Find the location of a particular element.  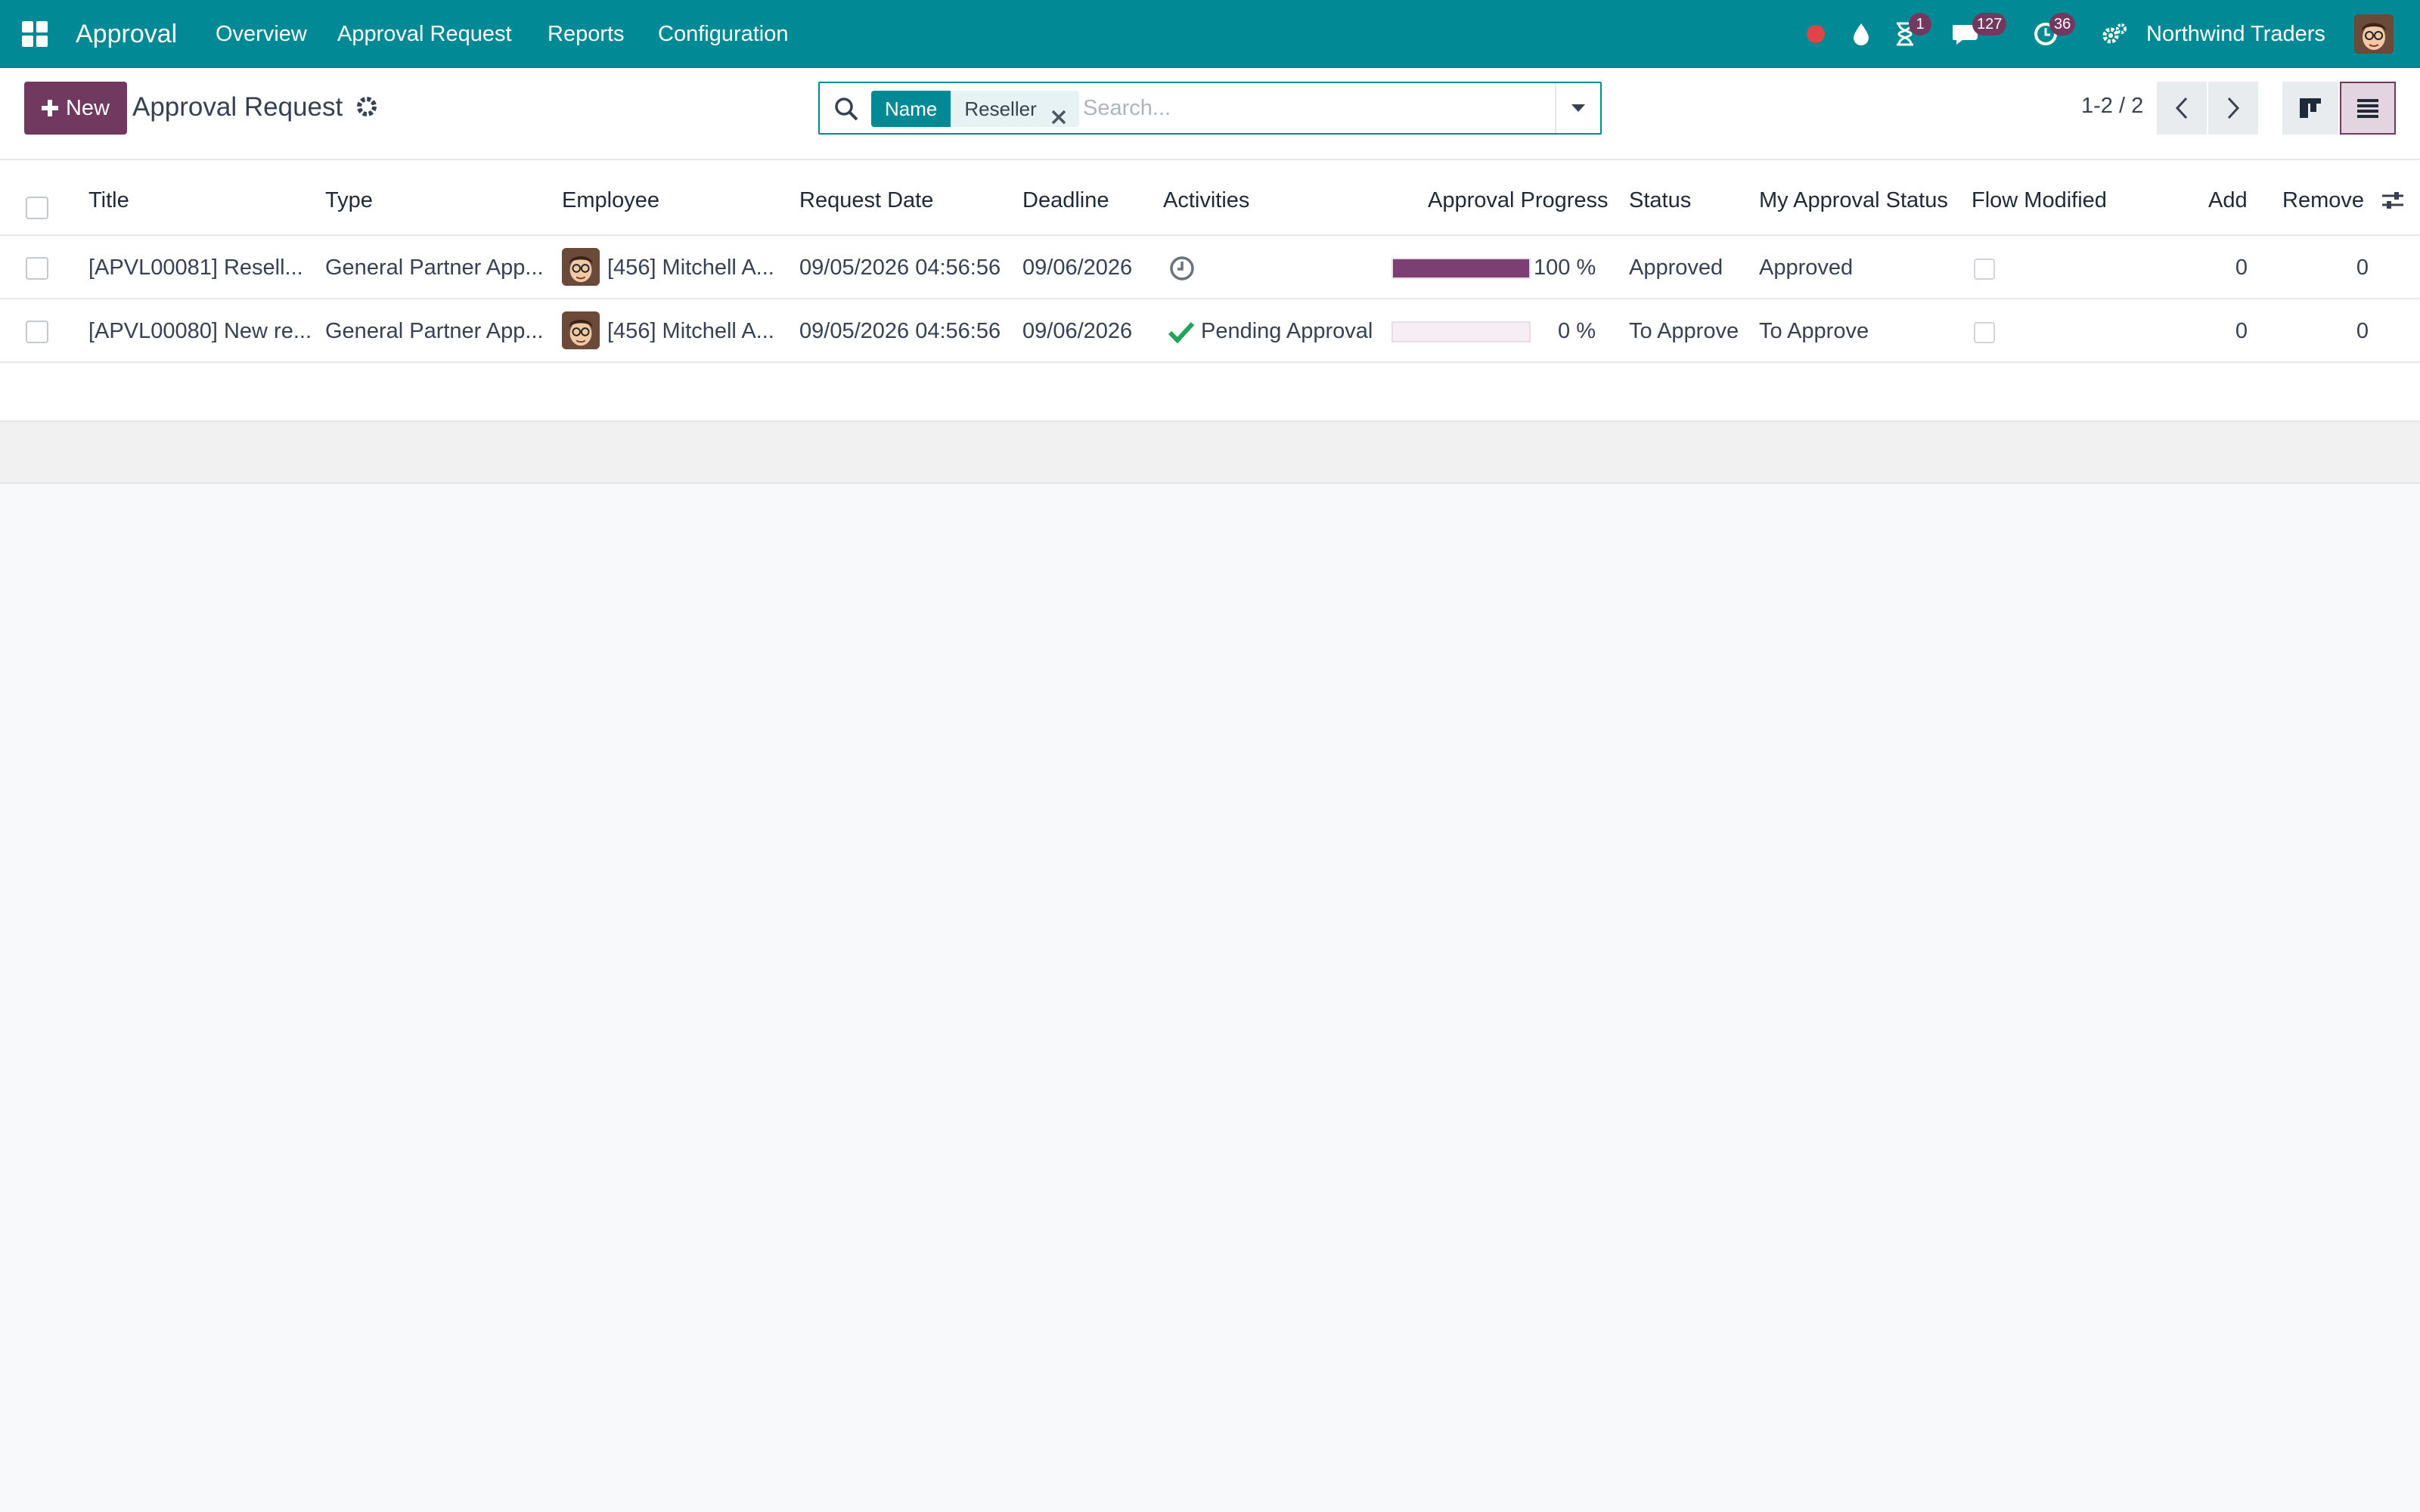

activity-timer-icon: 1 is located at coordinates (1911, 31).